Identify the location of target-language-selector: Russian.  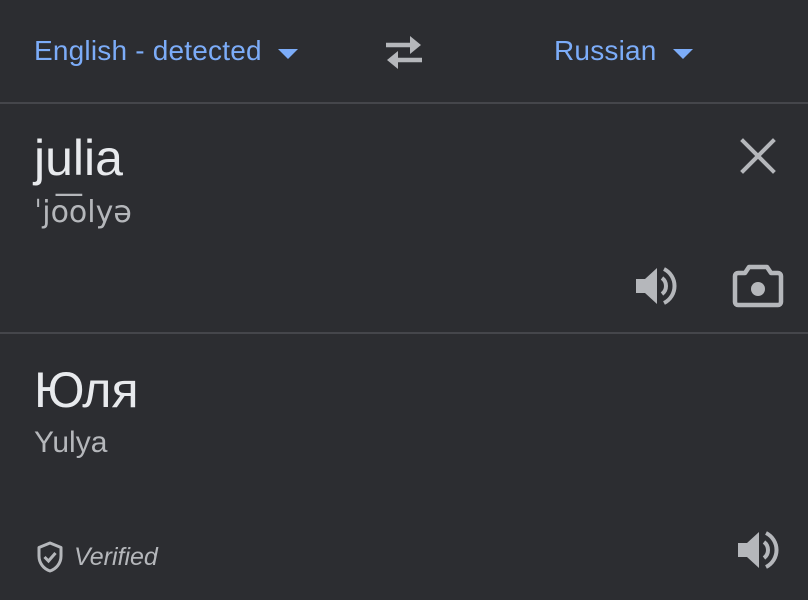
(623, 51).